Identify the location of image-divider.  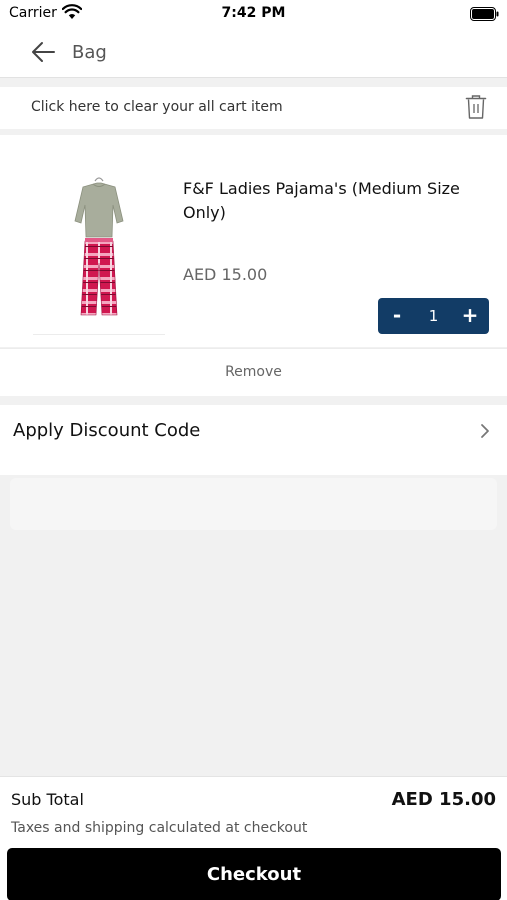
(99, 334).